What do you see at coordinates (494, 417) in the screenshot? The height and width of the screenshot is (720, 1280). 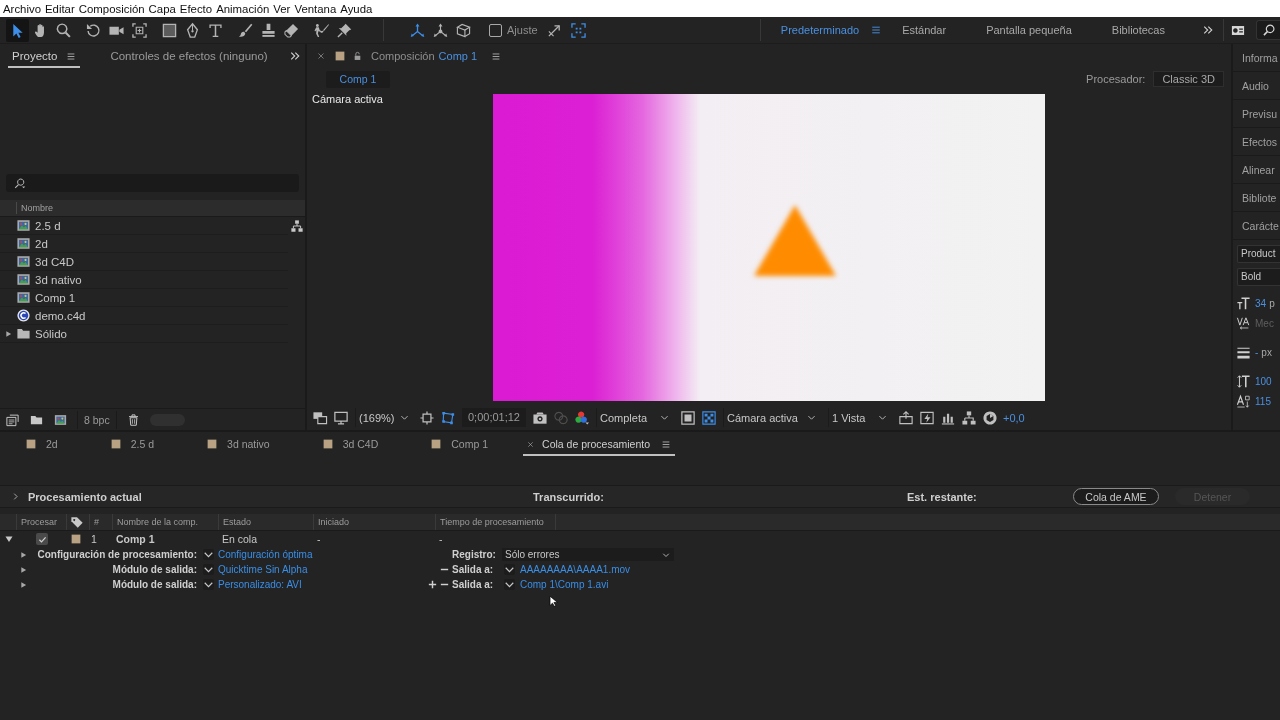 I see `timecode-field: 0;00;01;12` at bounding box center [494, 417].